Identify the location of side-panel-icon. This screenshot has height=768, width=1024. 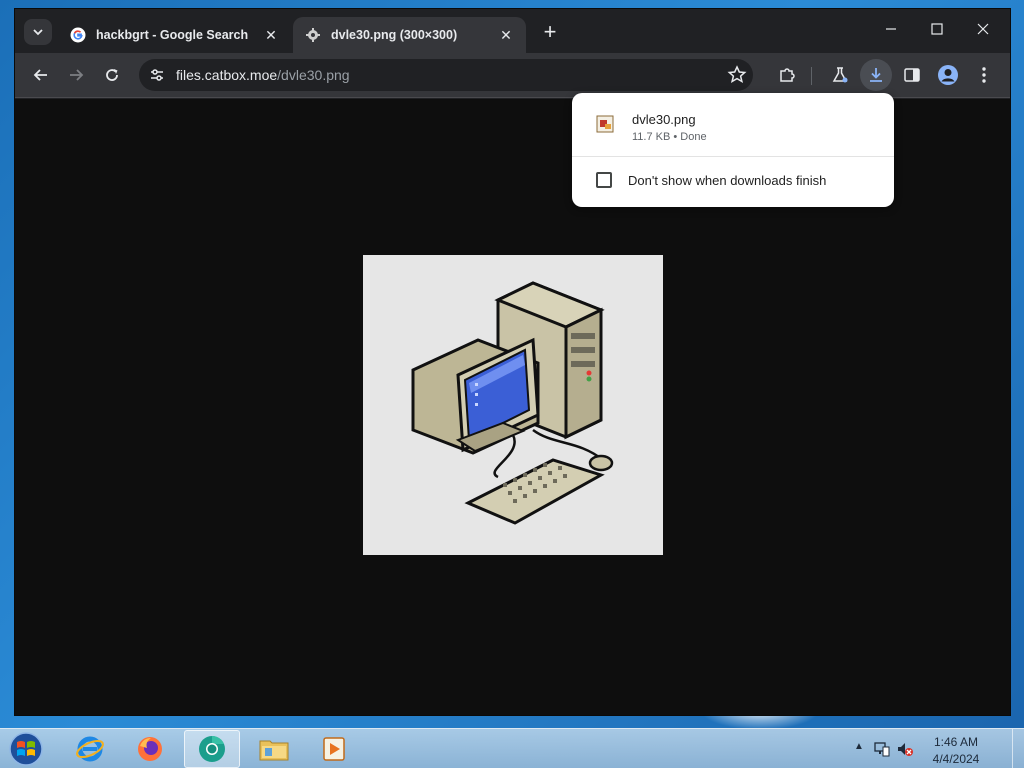
(912, 75).